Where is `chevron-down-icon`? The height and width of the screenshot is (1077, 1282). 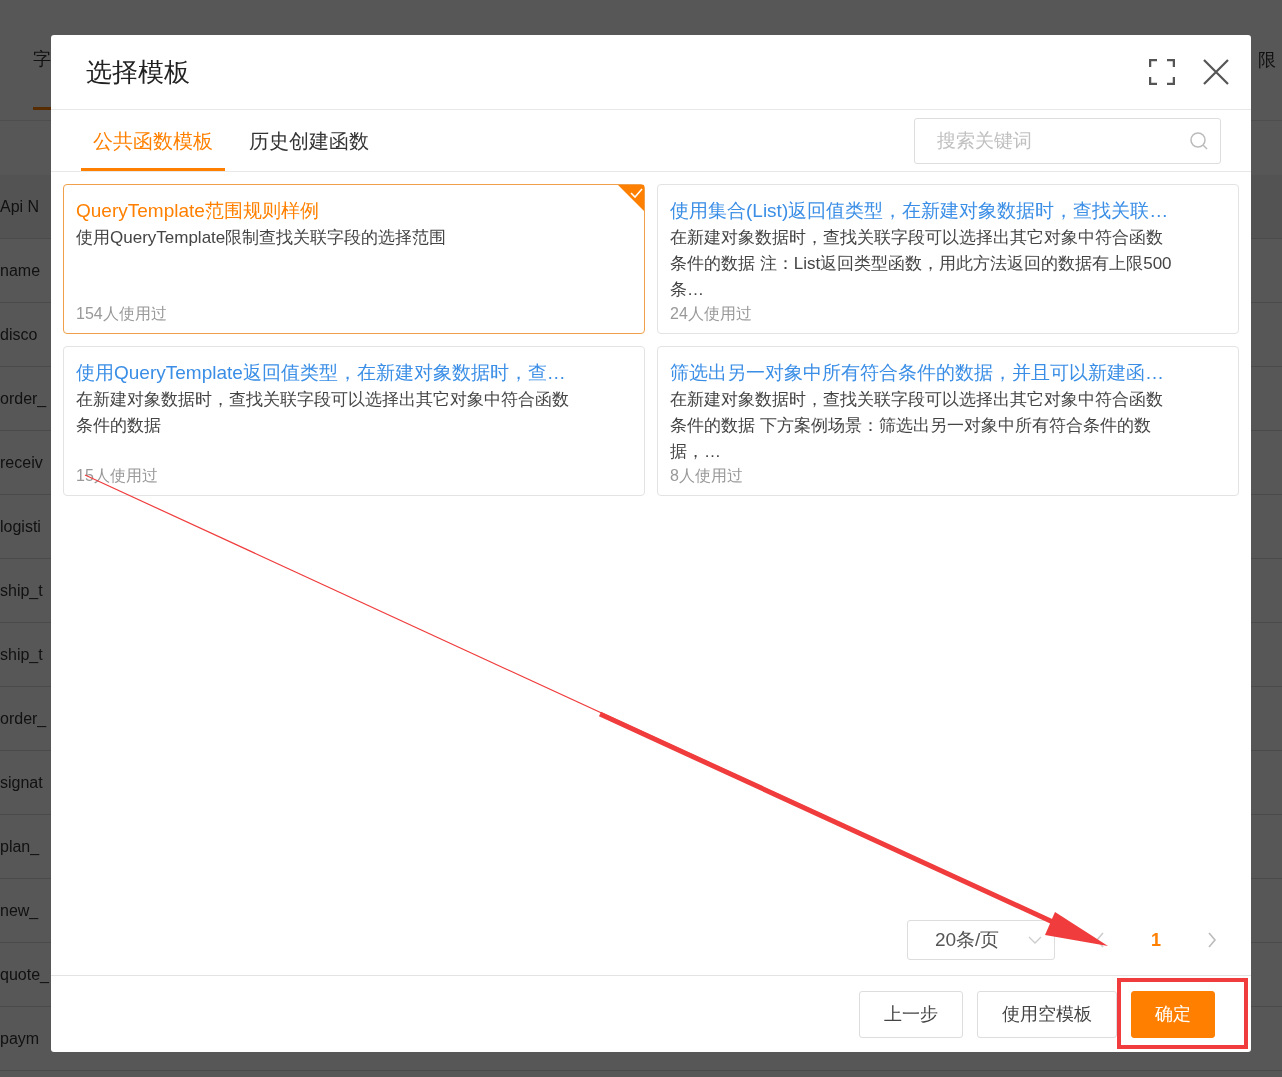
chevron-down-icon is located at coordinates (1035, 940).